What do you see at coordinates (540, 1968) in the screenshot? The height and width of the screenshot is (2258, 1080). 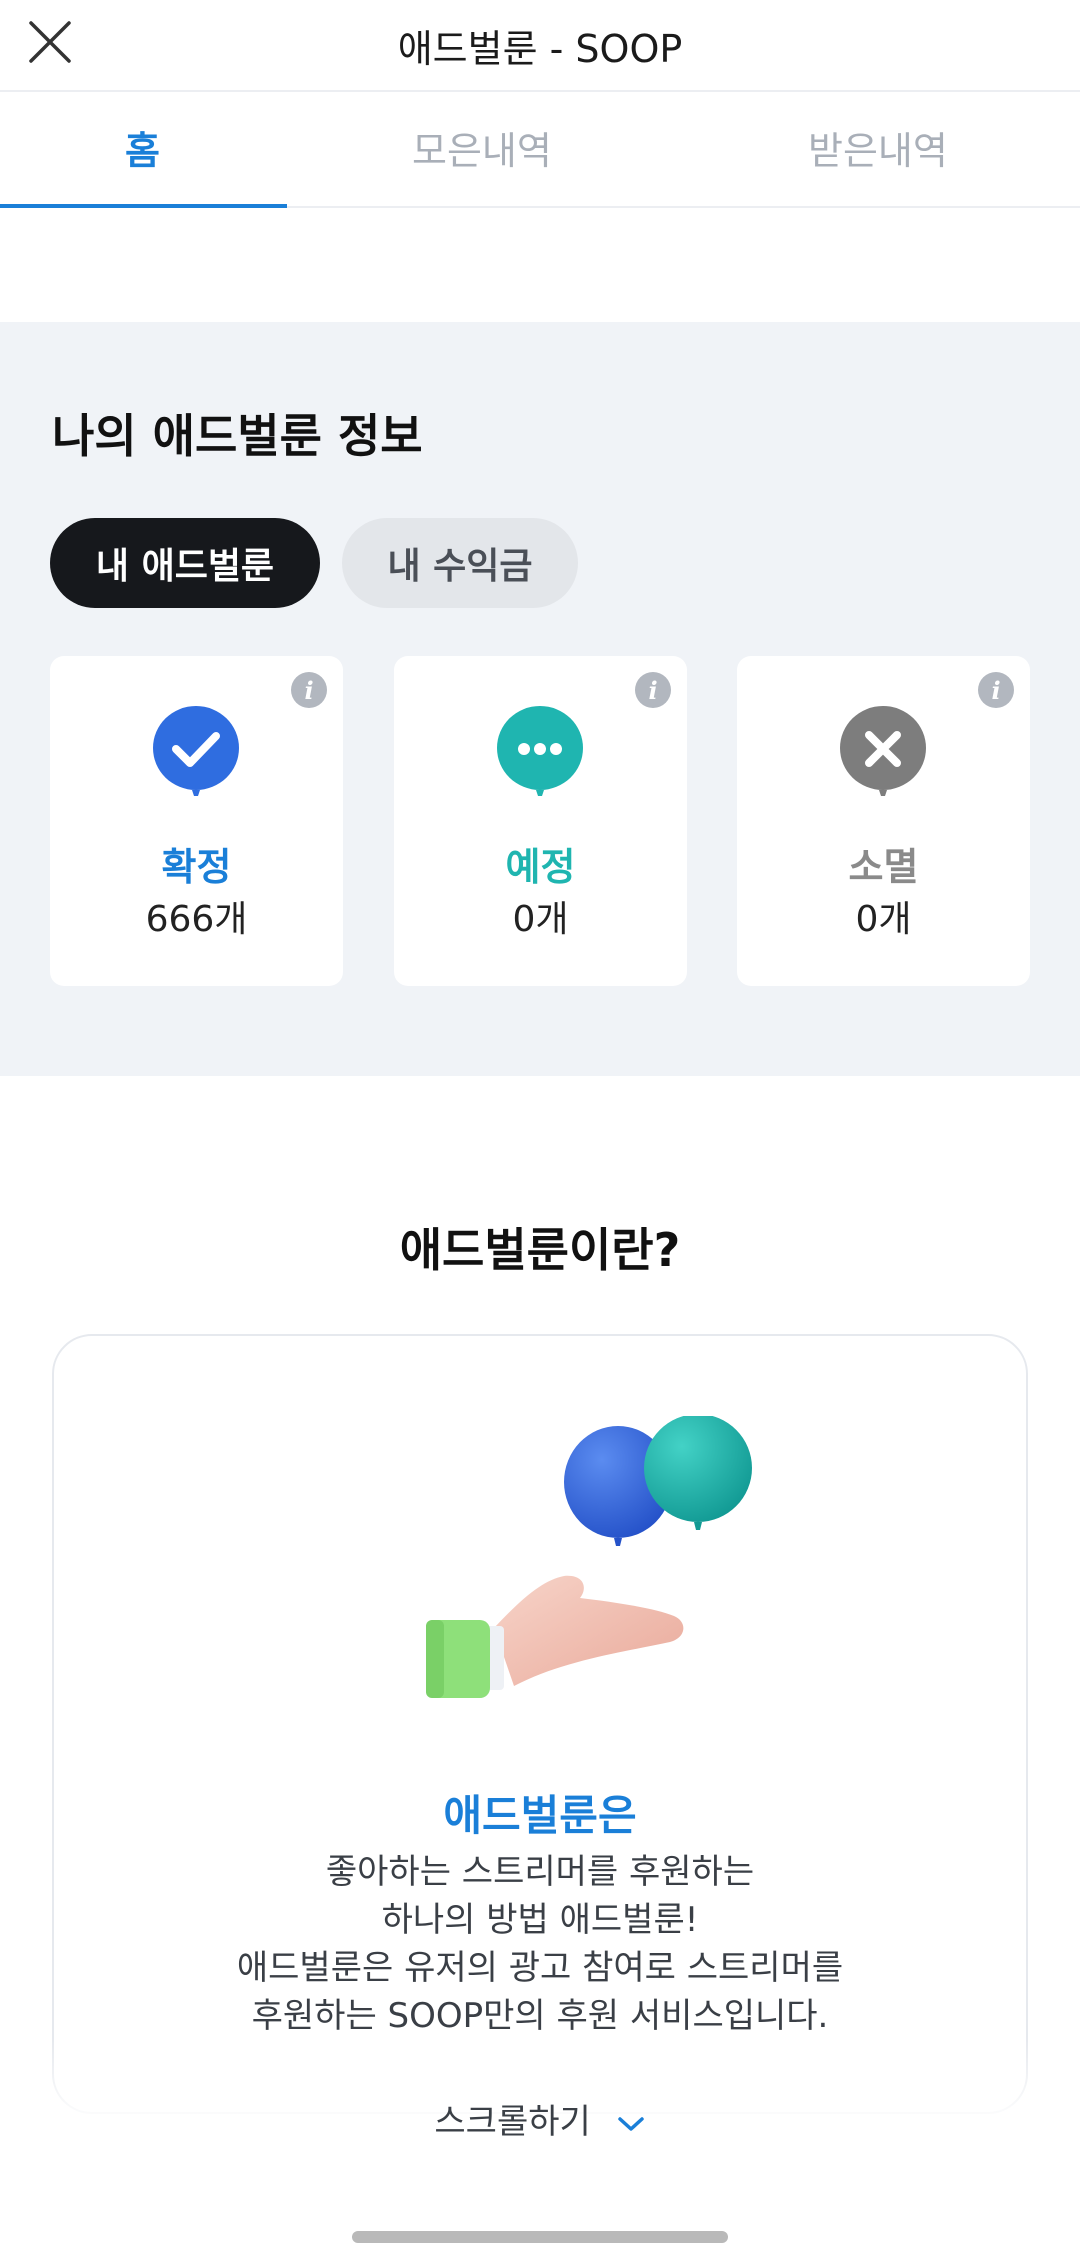 I see `about-line: 애드벌룬은 유저의 광고 참여로 스트리머를` at bounding box center [540, 1968].